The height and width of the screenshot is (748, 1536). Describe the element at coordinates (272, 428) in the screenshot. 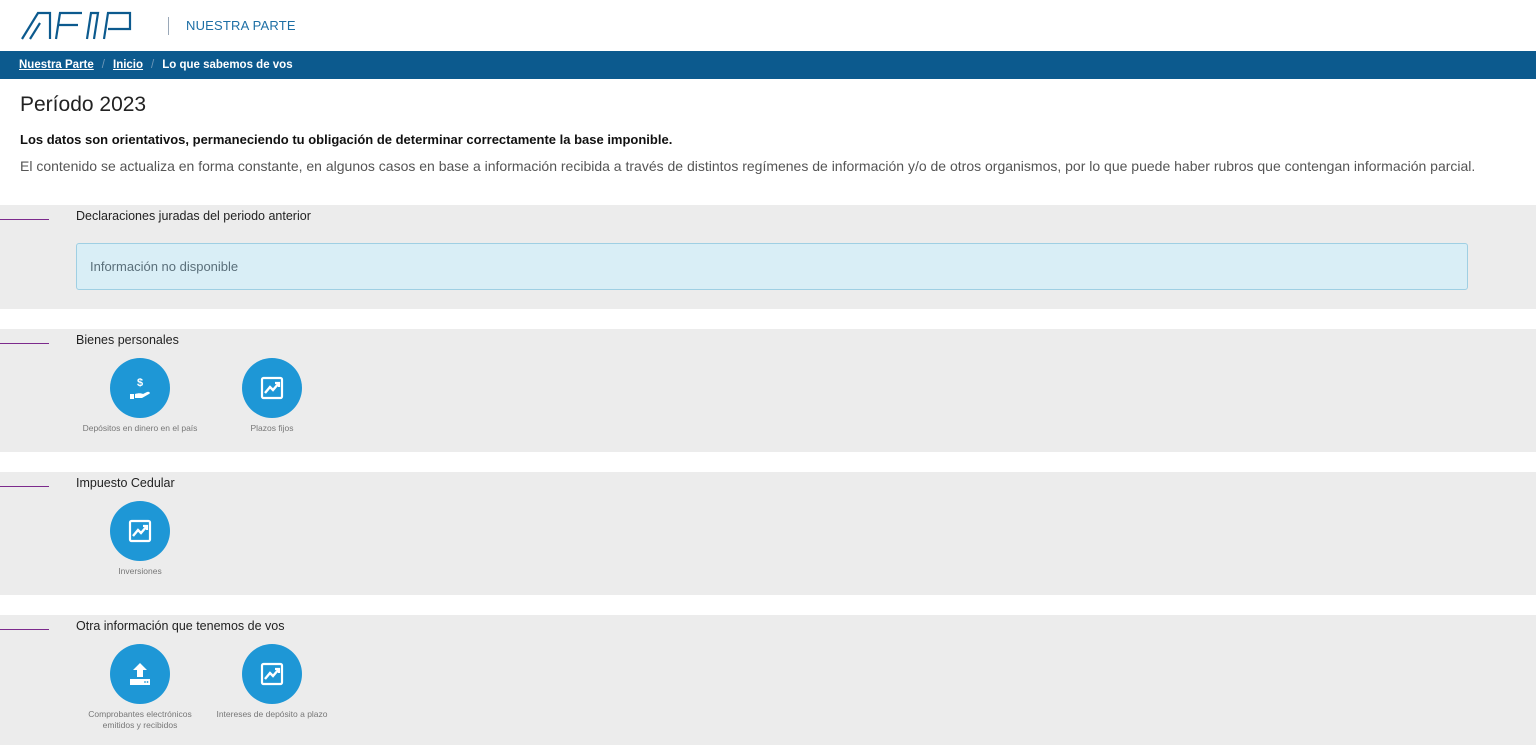

I see `tile-label: Plazos fijos` at that location.